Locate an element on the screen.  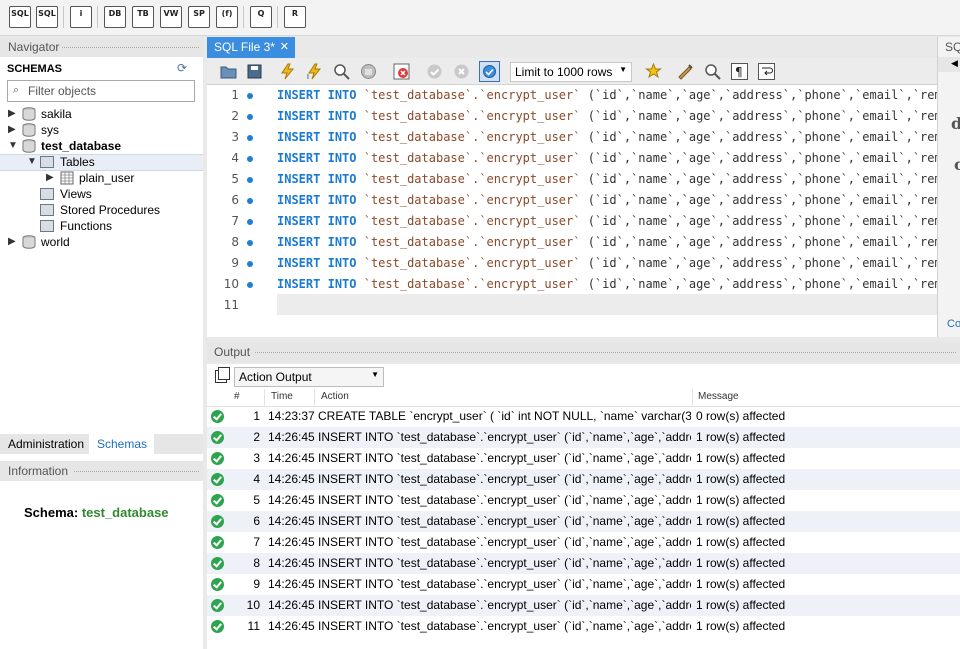
output-cell-num: 1 is located at coordinates (256, 416).